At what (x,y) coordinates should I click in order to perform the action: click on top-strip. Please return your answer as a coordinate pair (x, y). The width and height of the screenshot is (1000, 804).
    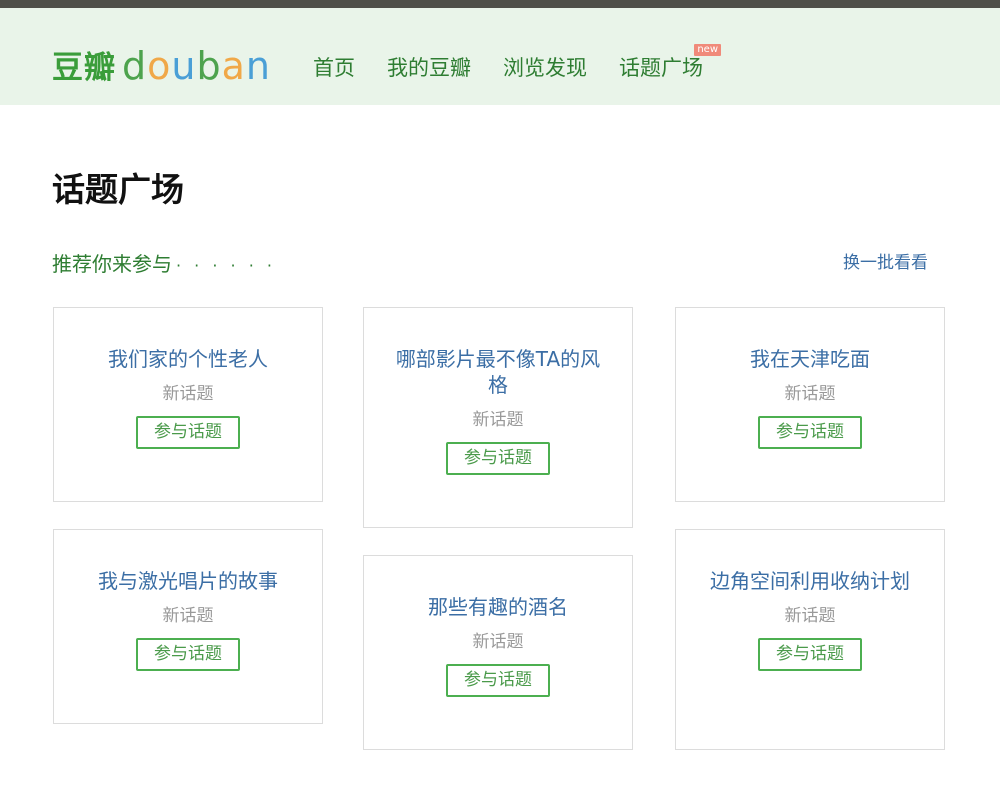
    Looking at the image, I should click on (500, 4).